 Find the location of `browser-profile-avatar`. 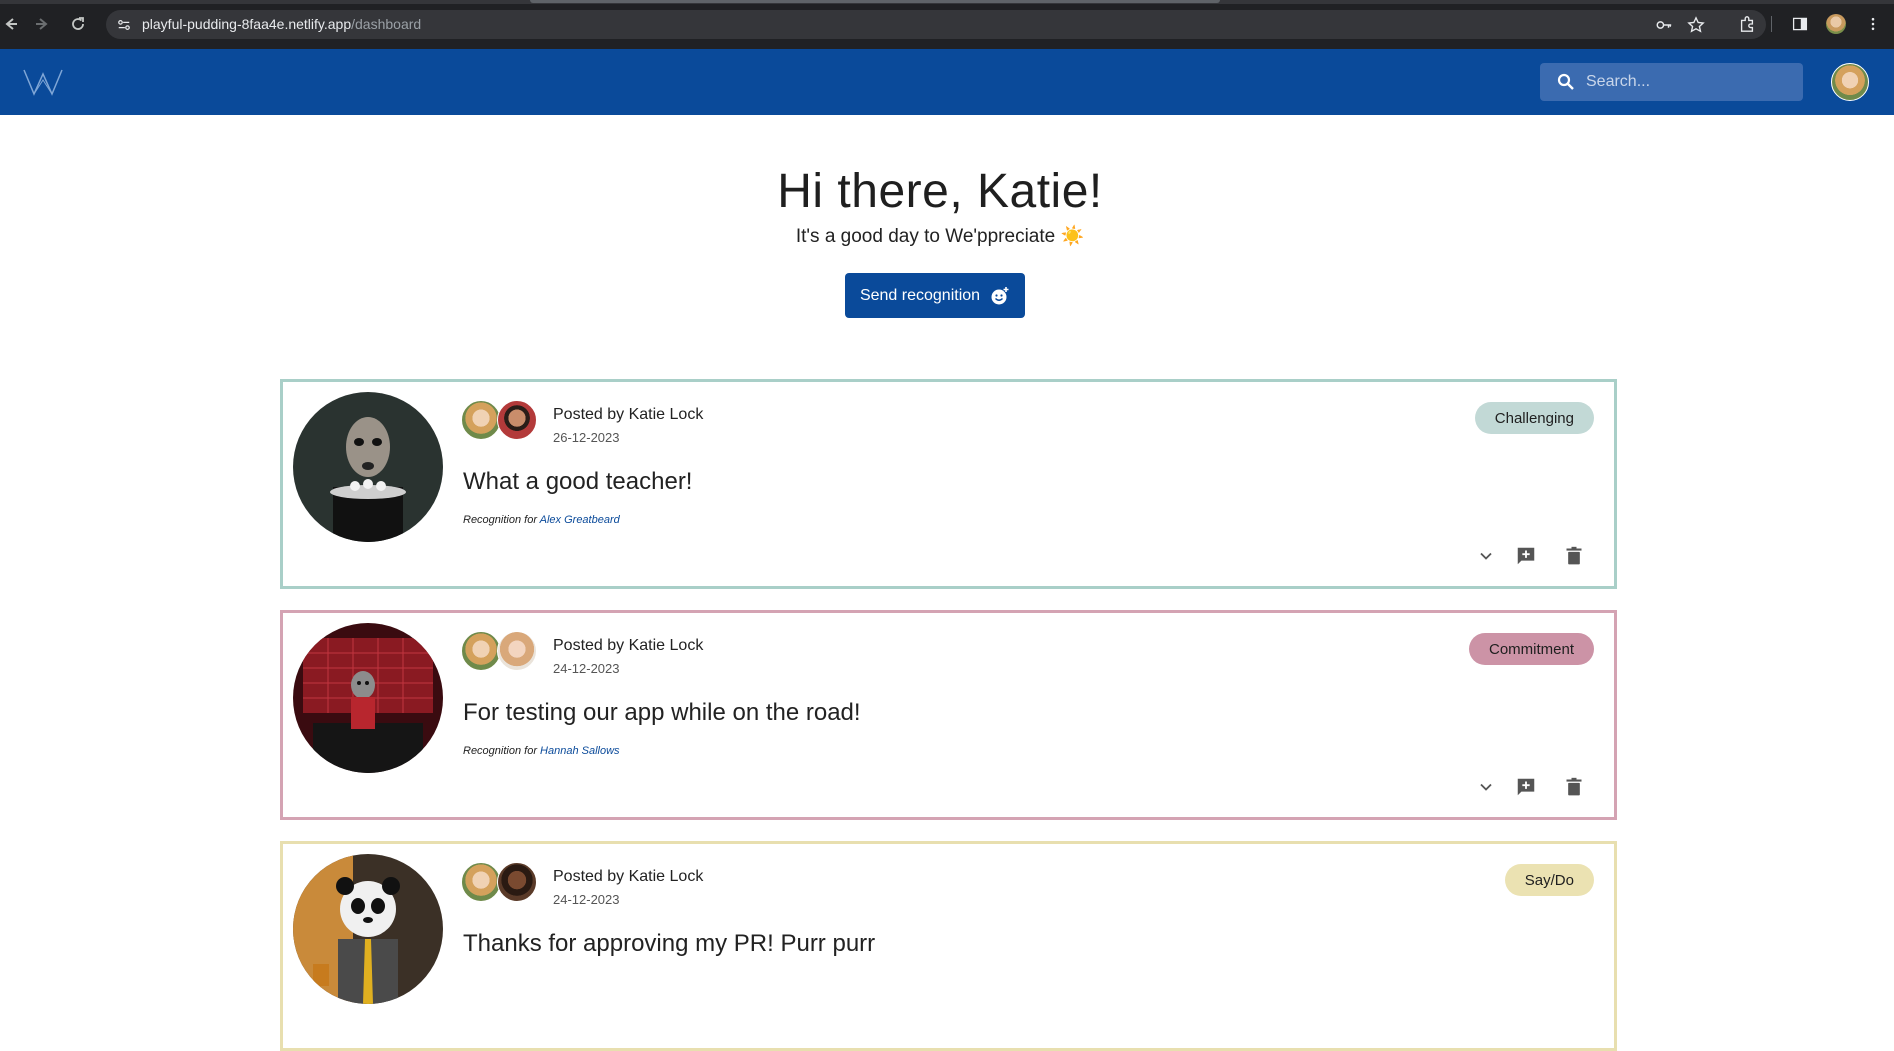

browser-profile-avatar is located at coordinates (1836, 24).